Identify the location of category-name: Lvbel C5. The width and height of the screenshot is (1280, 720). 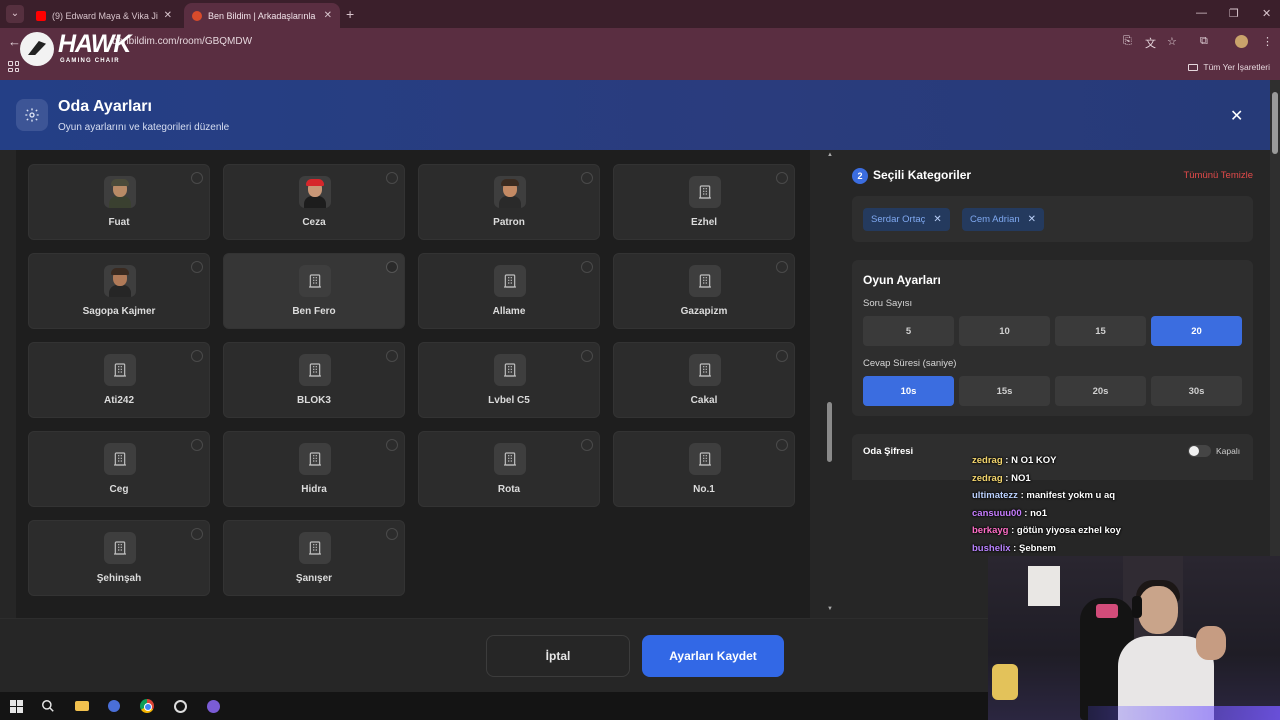
(509, 400).